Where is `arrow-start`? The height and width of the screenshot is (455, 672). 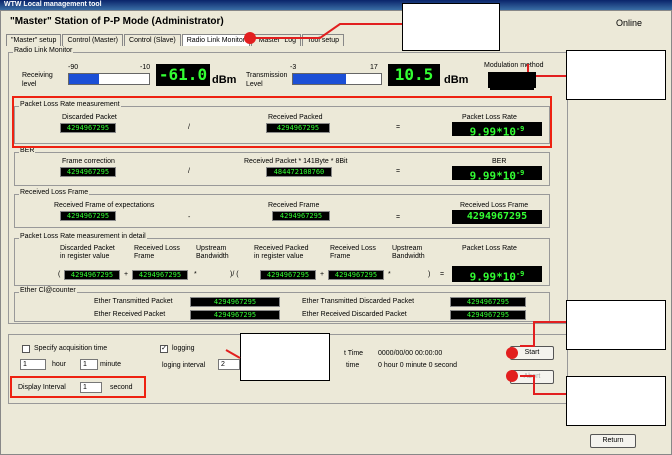 arrow-start is located at coordinates (543, 334).